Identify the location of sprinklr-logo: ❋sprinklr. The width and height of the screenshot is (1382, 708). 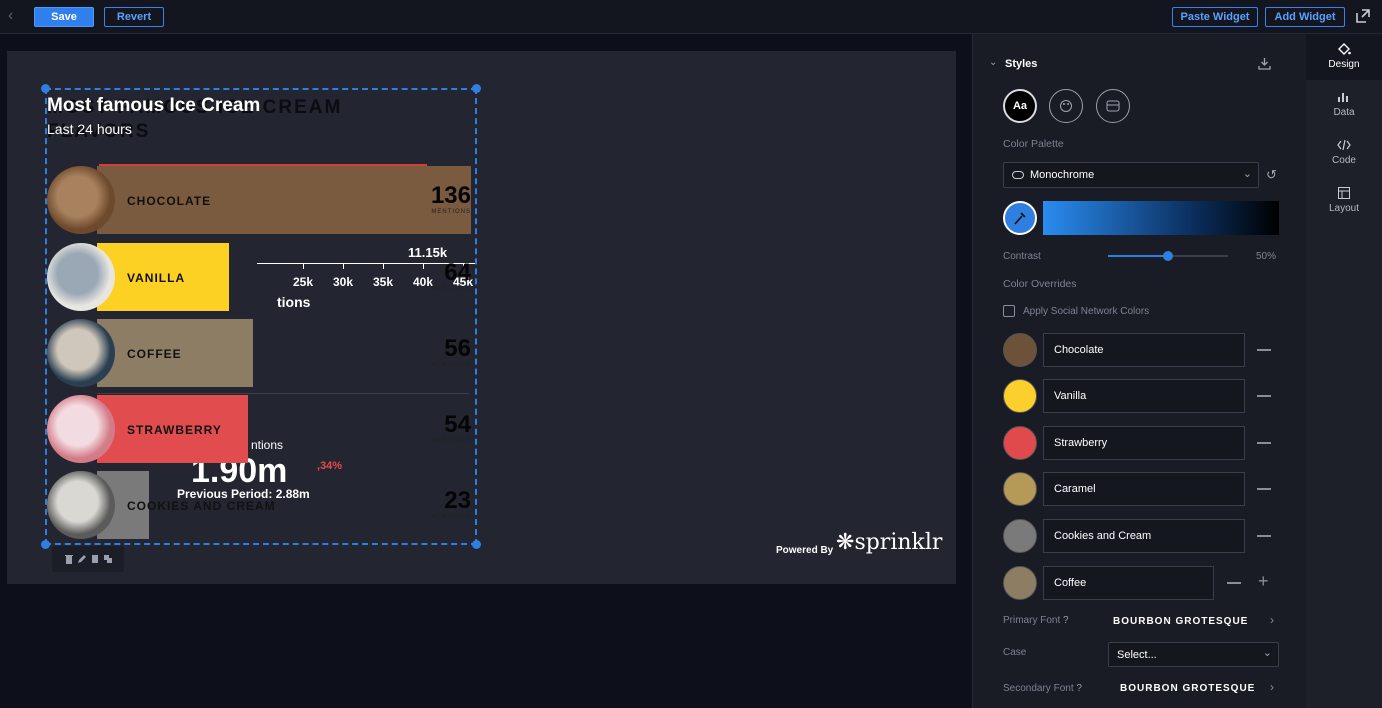
(889, 542).